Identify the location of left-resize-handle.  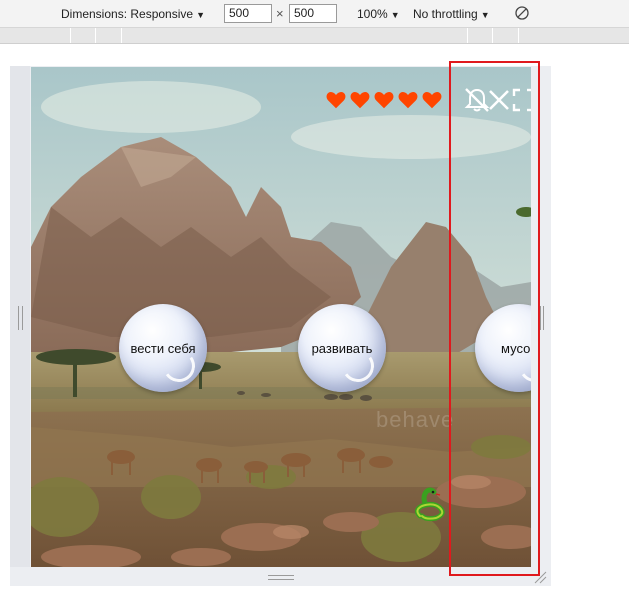
(20, 316).